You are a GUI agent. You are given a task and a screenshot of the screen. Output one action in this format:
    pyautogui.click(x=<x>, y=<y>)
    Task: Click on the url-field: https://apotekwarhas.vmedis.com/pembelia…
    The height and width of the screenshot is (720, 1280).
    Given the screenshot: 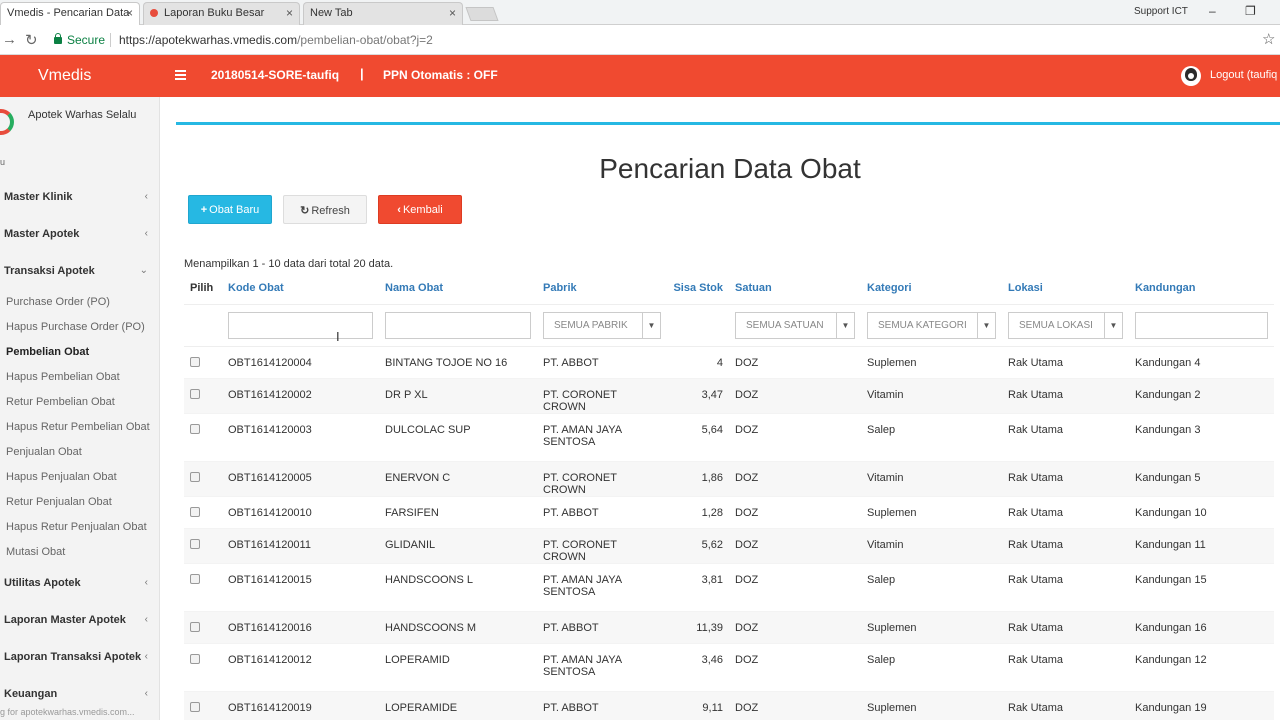 What is the action you would take?
    pyautogui.click(x=276, y=40)
    